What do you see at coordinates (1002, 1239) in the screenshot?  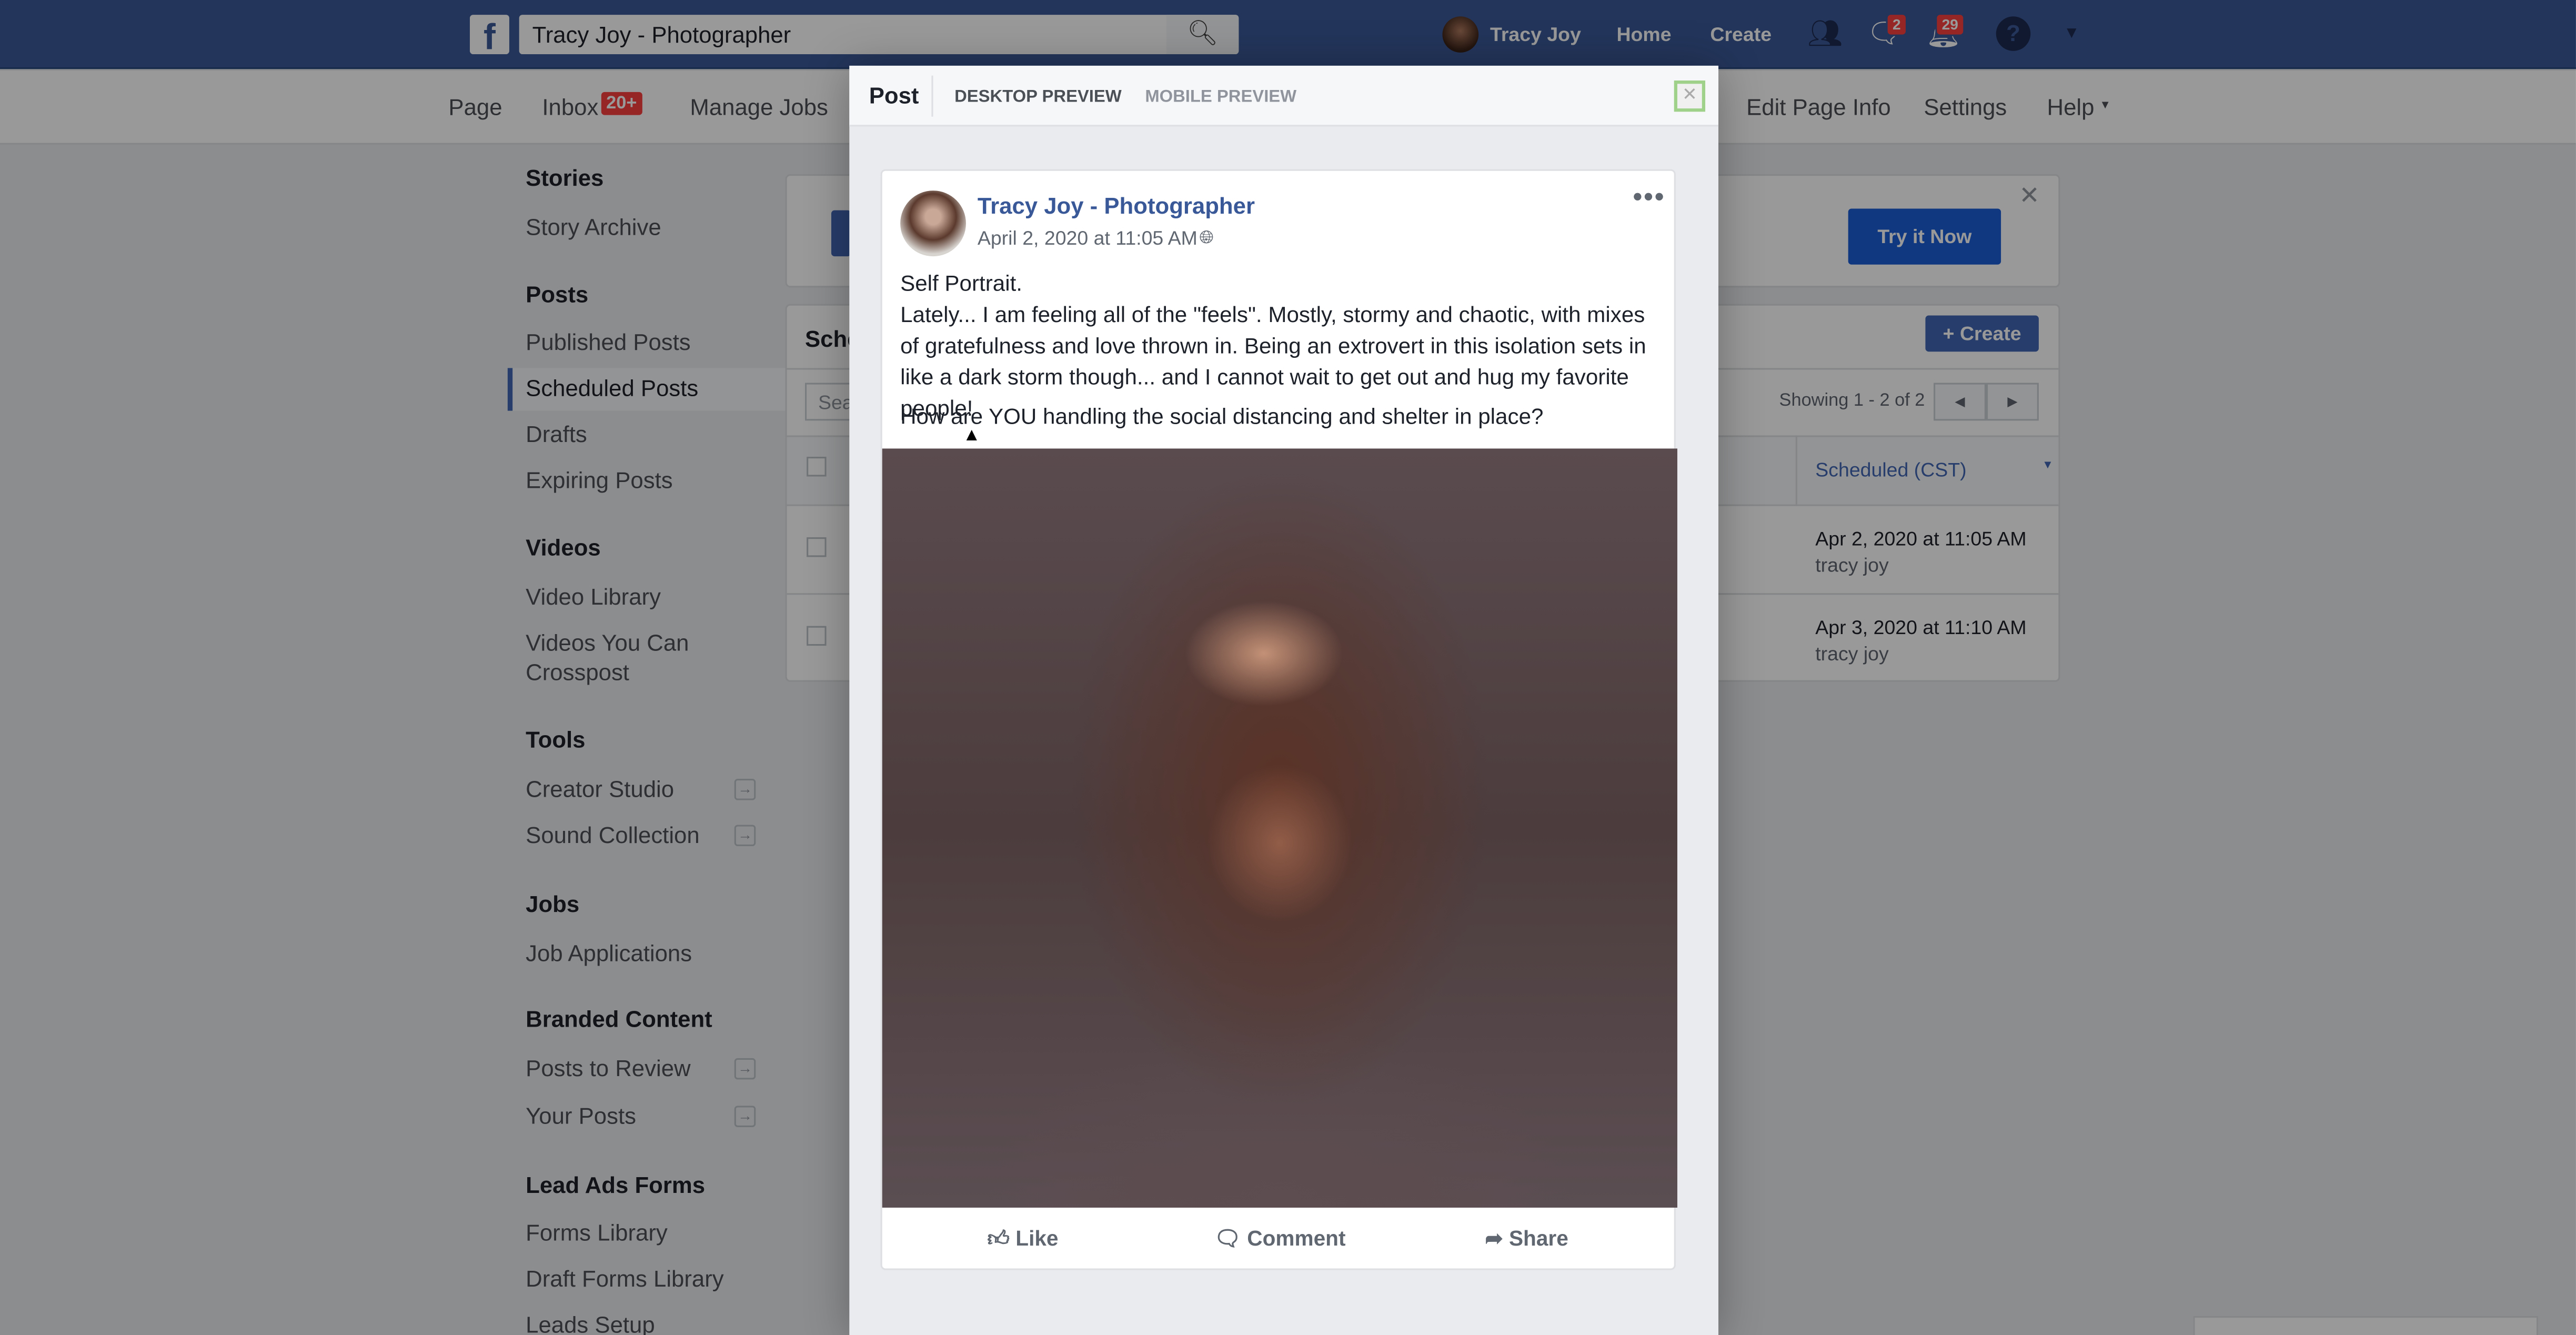 I see `thumbs-up-icon: 👍︎` at bounding box center [1002, 1239].